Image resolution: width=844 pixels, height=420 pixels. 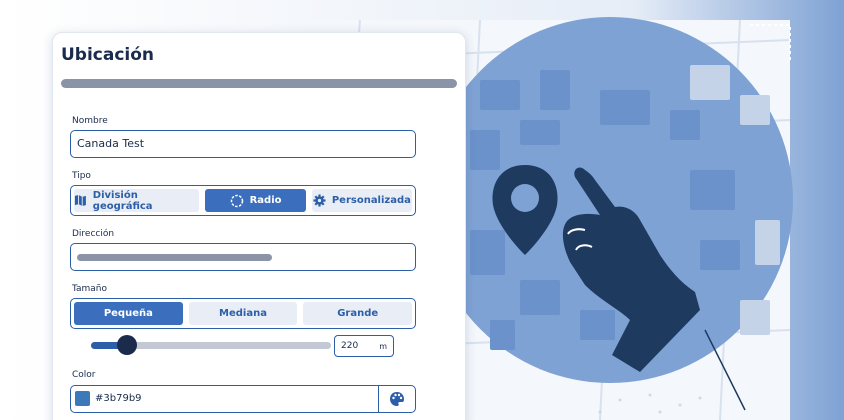 I want to click on type-option-radius-label: Radio, so click(x=265, y=200).